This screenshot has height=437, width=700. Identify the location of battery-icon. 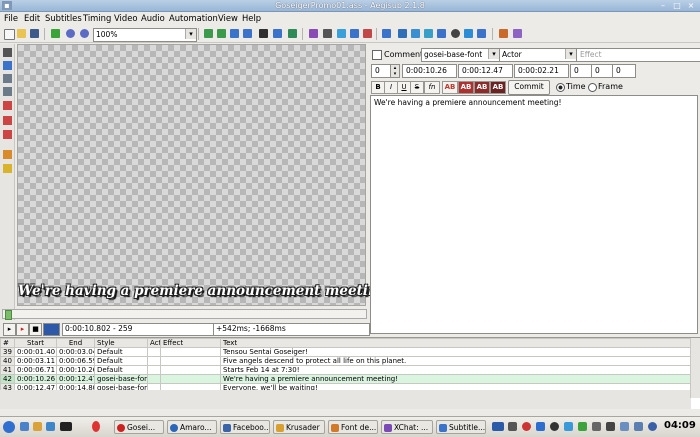
(624, 426).